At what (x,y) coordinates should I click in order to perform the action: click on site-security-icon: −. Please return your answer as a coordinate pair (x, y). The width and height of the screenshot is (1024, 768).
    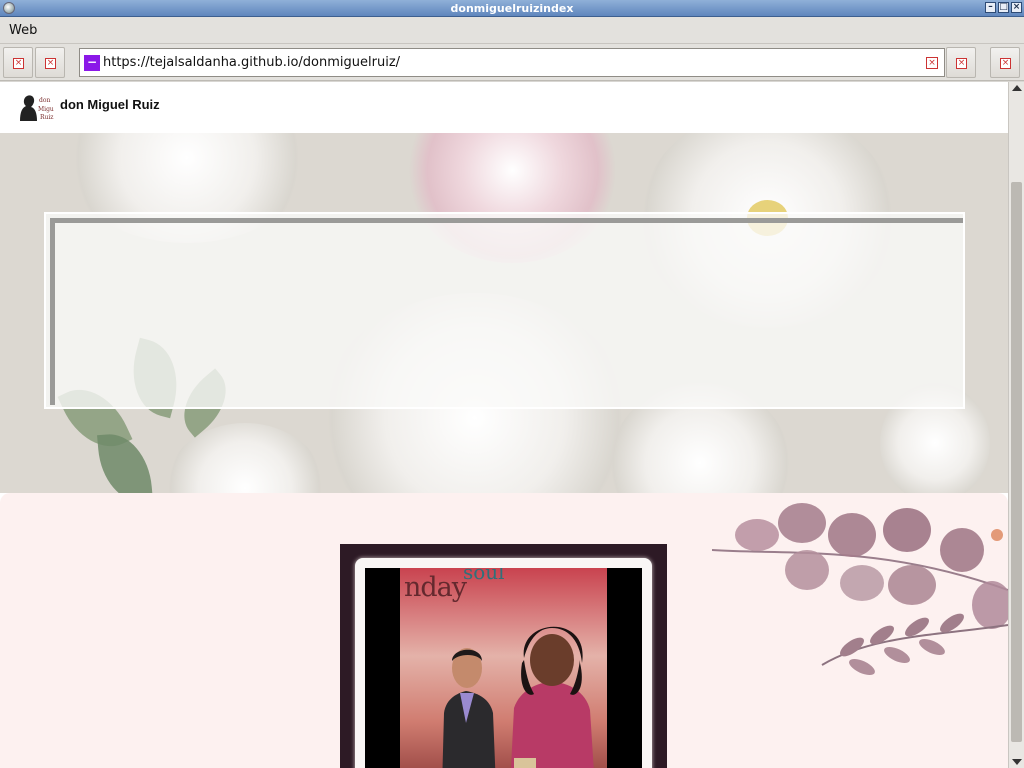
    Looking at the image, I should click on (92, 63).